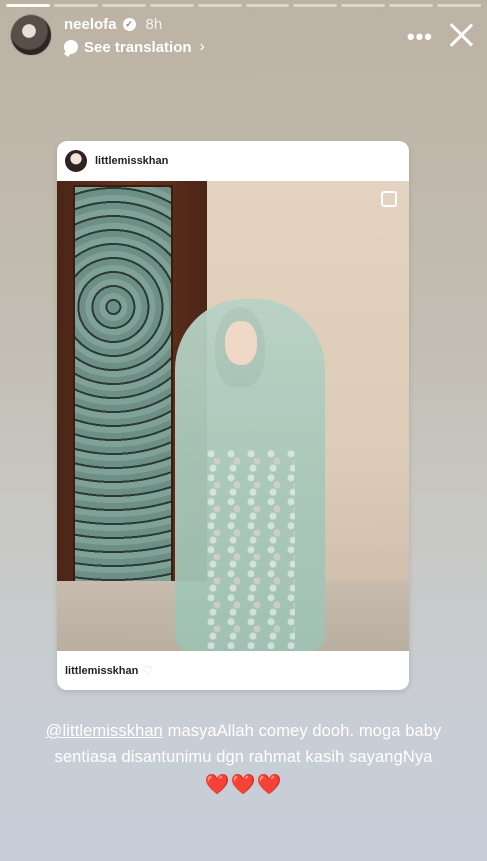  I want to click on hearts-emoji: ❤️❤️❤️, so click(243, 785).